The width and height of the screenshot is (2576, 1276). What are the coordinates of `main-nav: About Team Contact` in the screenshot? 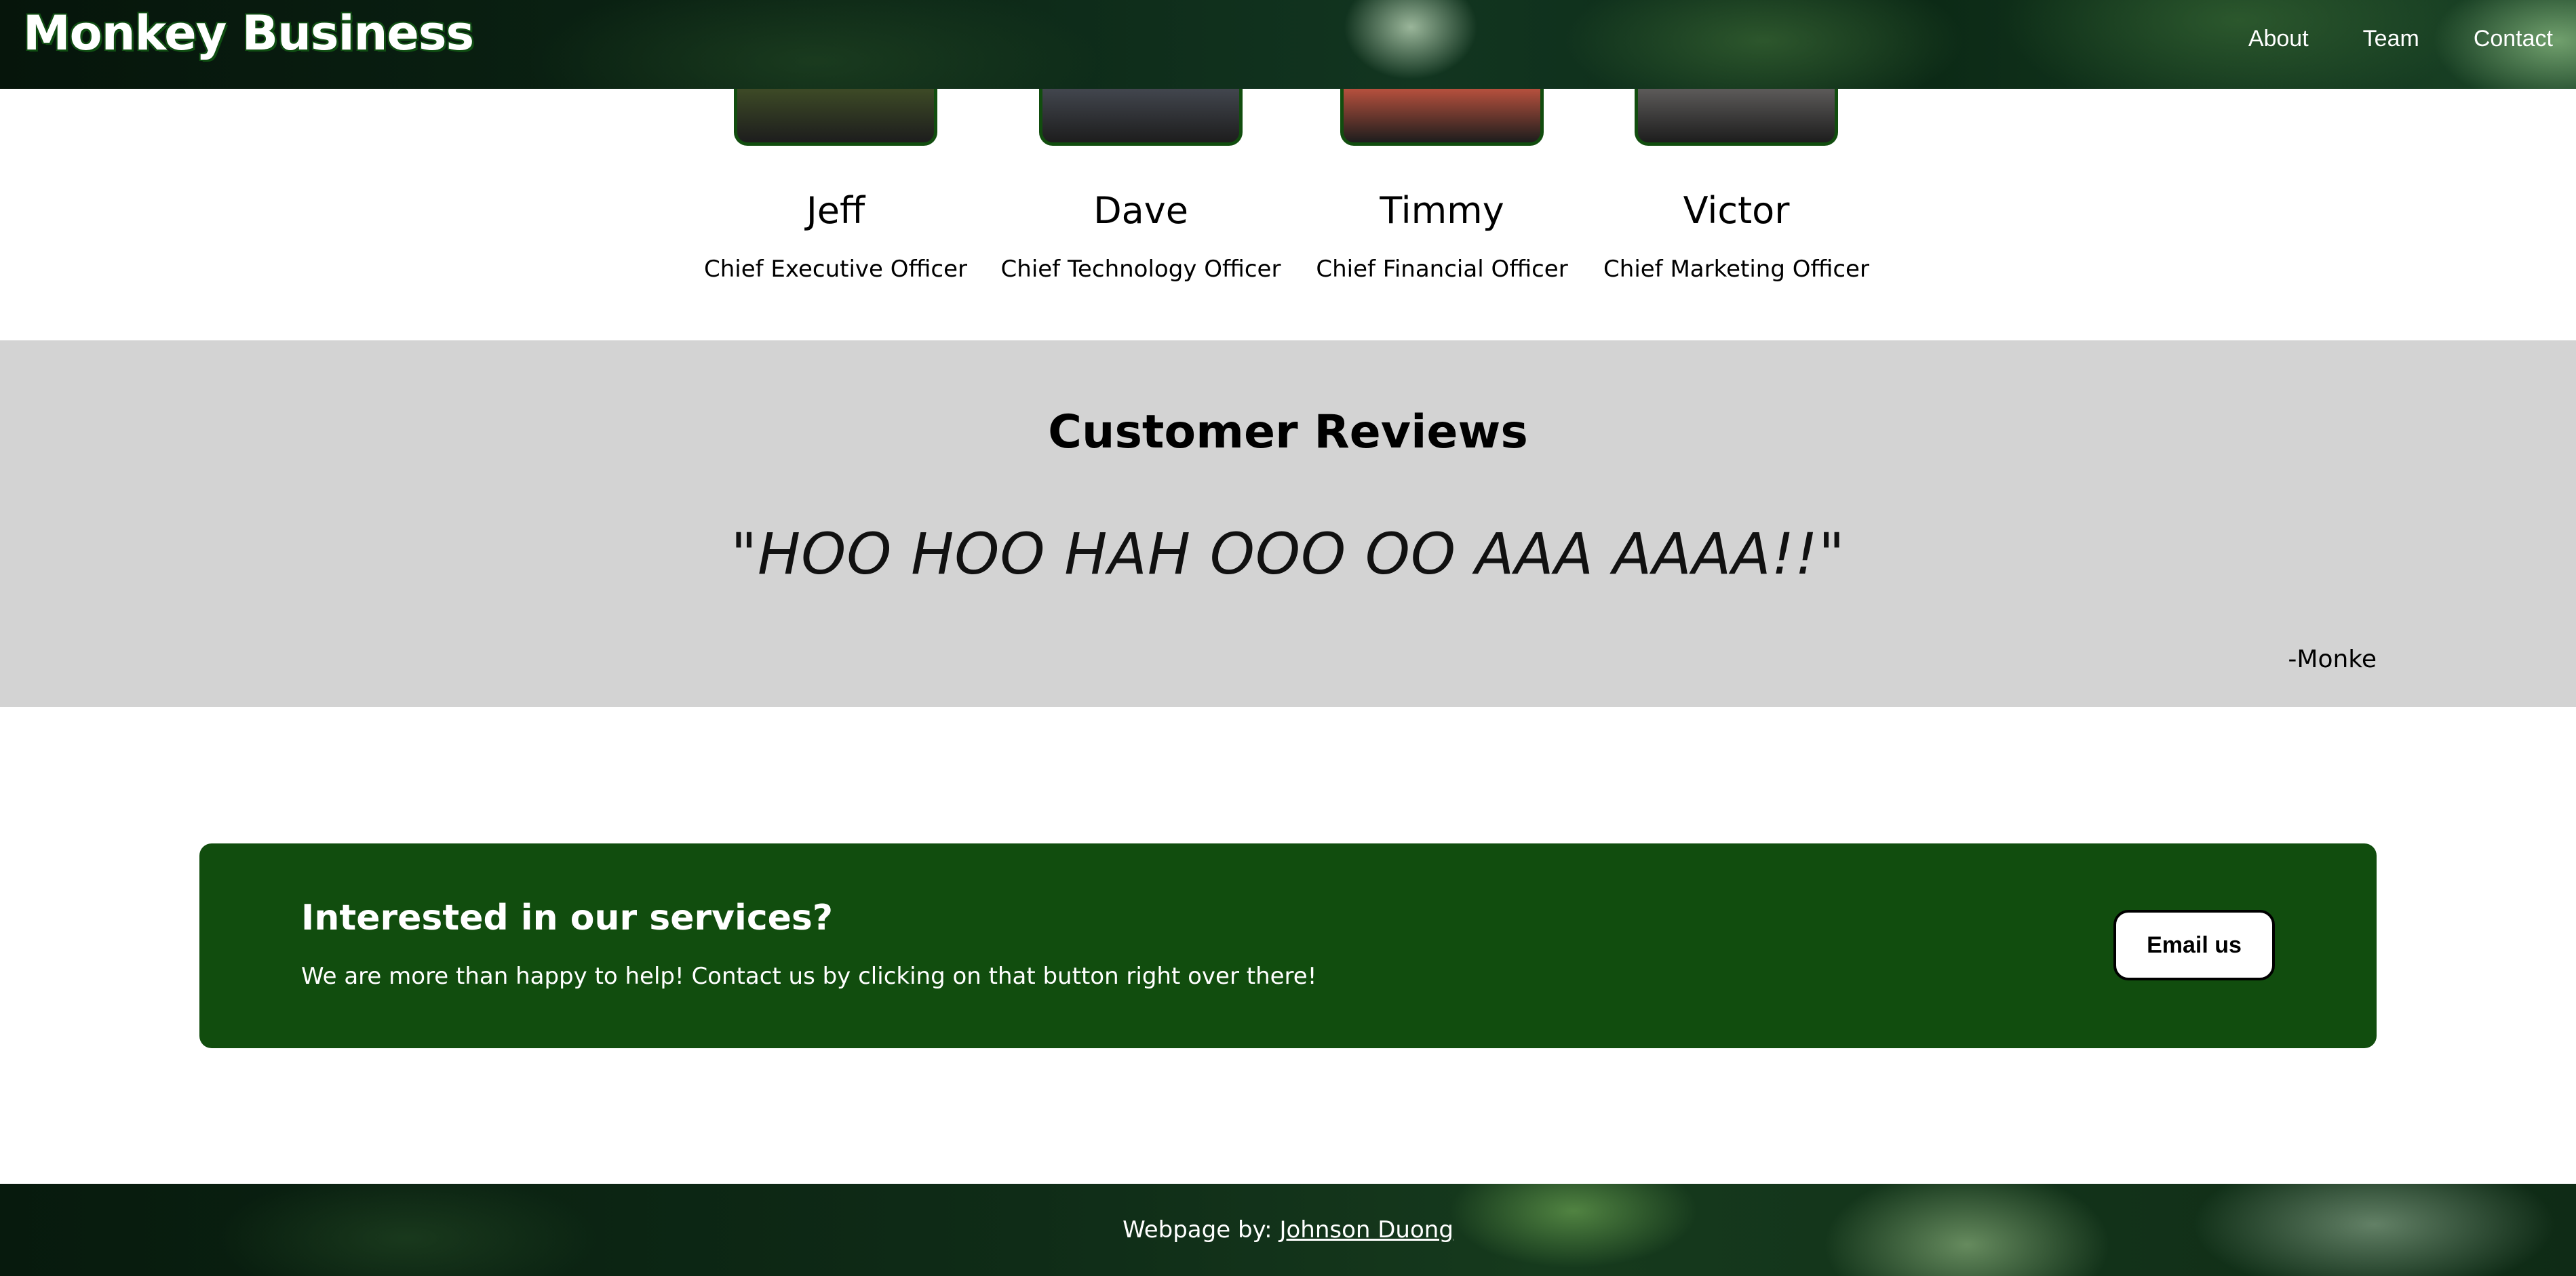 It's located at (2400, 39).